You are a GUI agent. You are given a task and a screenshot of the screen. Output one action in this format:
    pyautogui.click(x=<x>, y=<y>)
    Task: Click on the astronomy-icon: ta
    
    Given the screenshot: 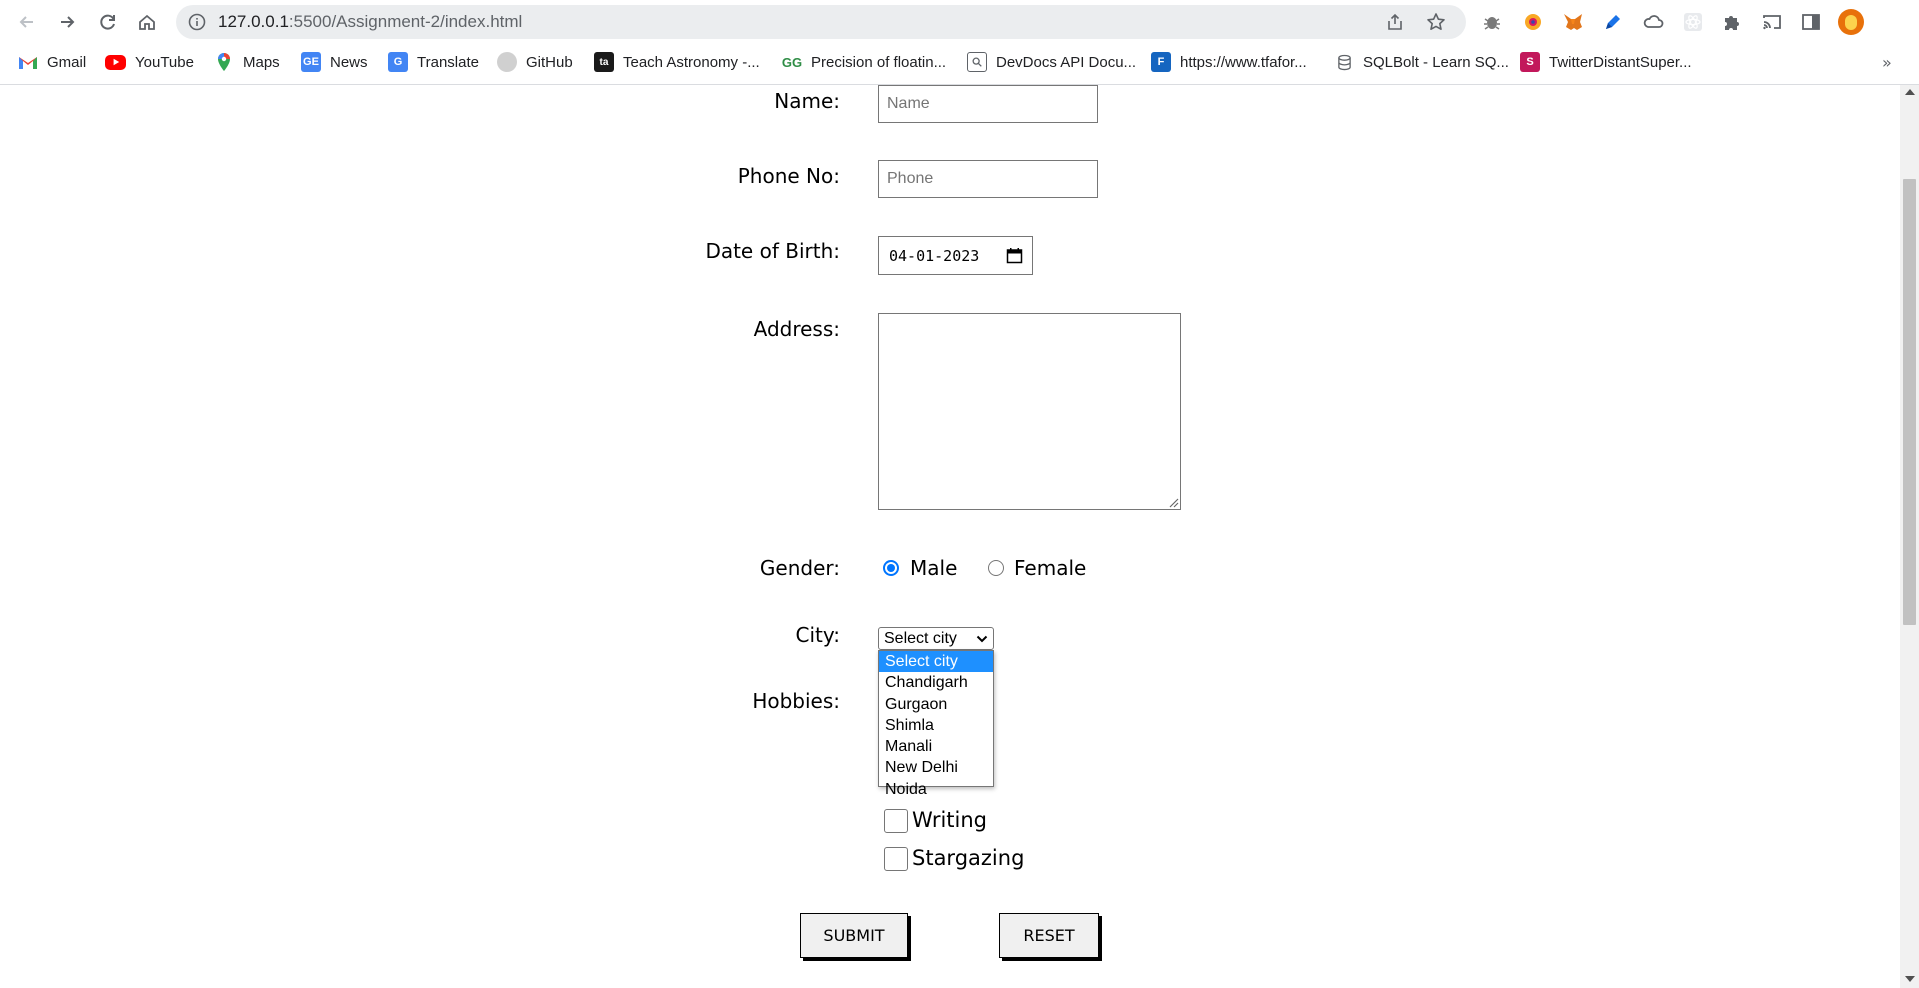 What is the action you would take?
    pyautogui.click(x=604, y=62)
    